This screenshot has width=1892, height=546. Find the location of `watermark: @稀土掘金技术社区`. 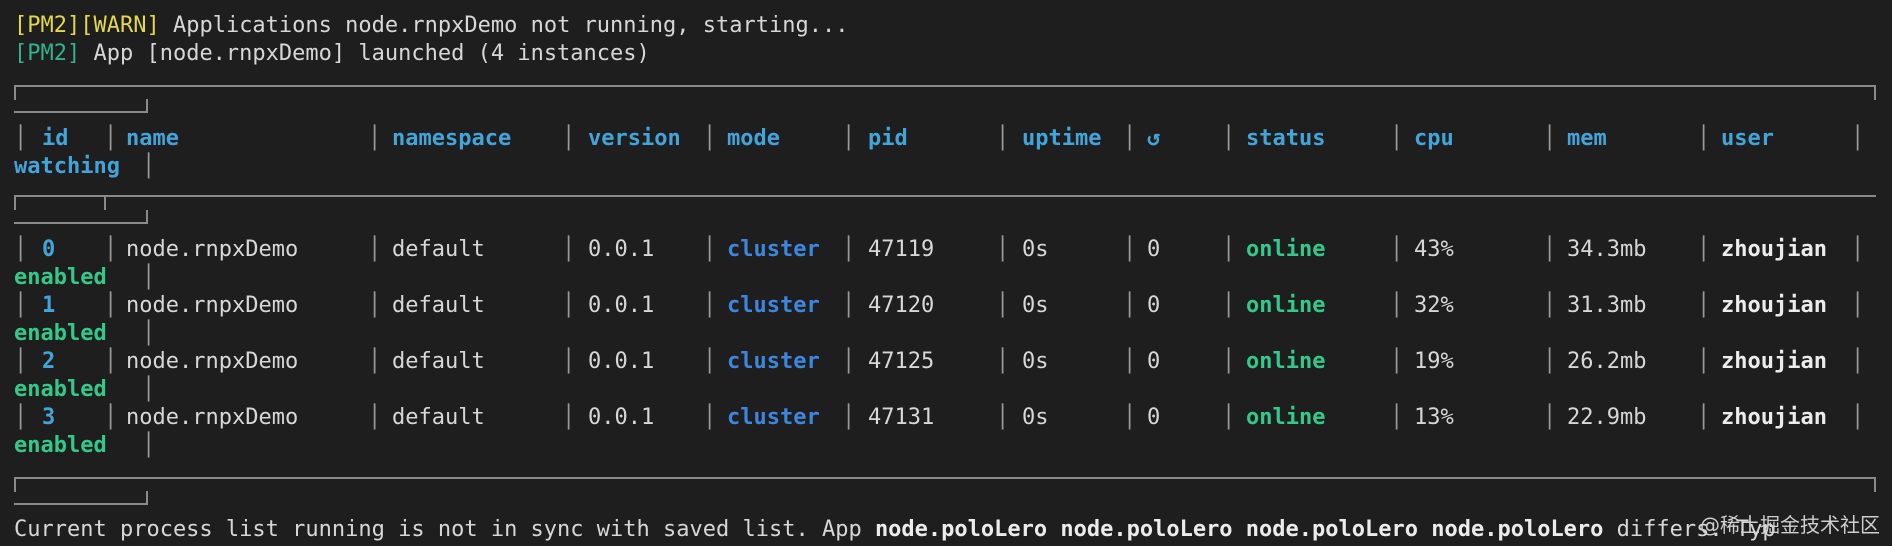

watermark: @稀土掘金技术社区 is located at coordinates (1790, 525).